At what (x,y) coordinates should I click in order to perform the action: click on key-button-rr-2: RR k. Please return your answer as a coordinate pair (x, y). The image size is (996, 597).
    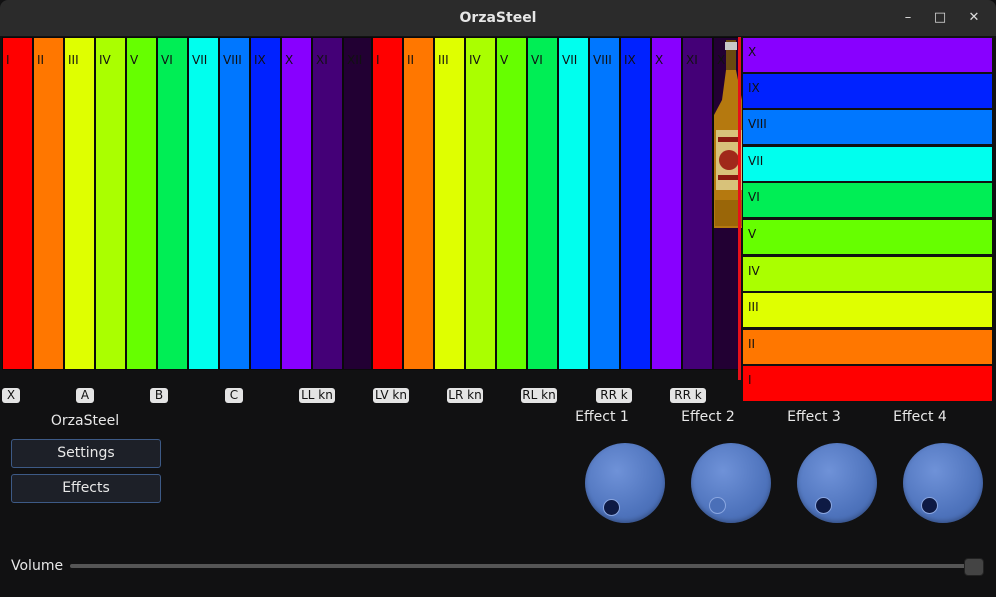
    Looking at the image, I should click on (688, 395).